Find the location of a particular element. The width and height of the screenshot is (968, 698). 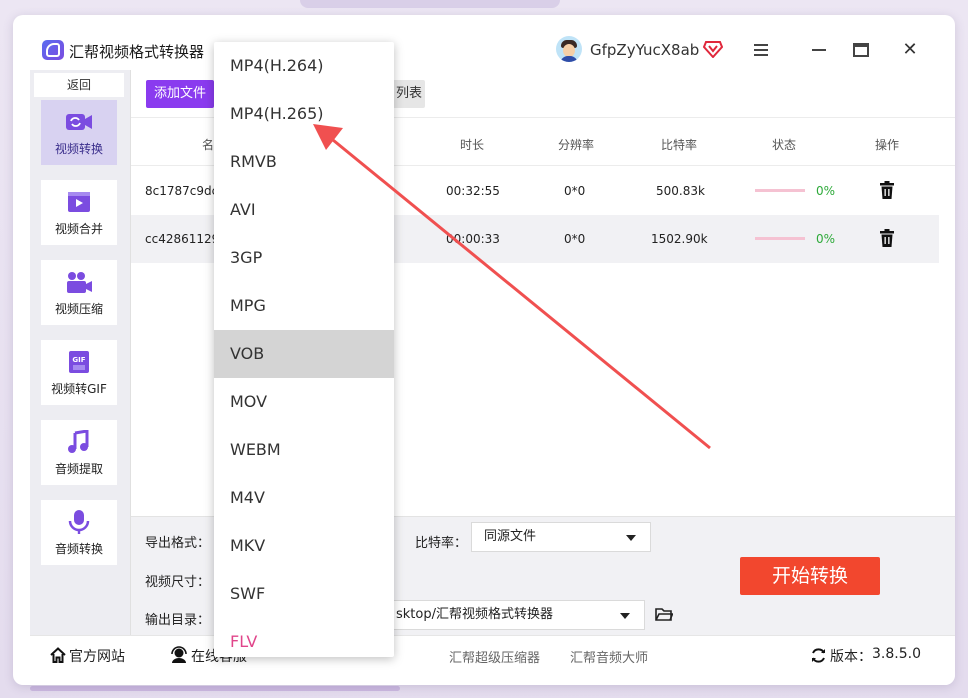

maximize-icon is located at coordinates (861, 50).